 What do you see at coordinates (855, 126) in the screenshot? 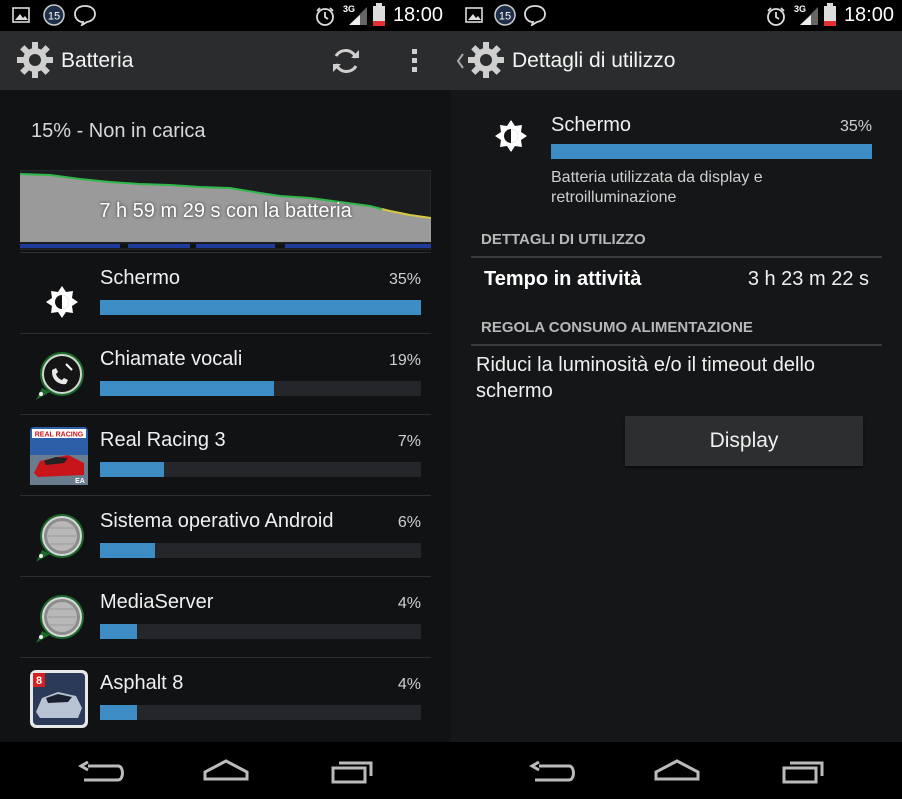
I see `detail-item-percent: 35%` at bounding box center [855, 126].